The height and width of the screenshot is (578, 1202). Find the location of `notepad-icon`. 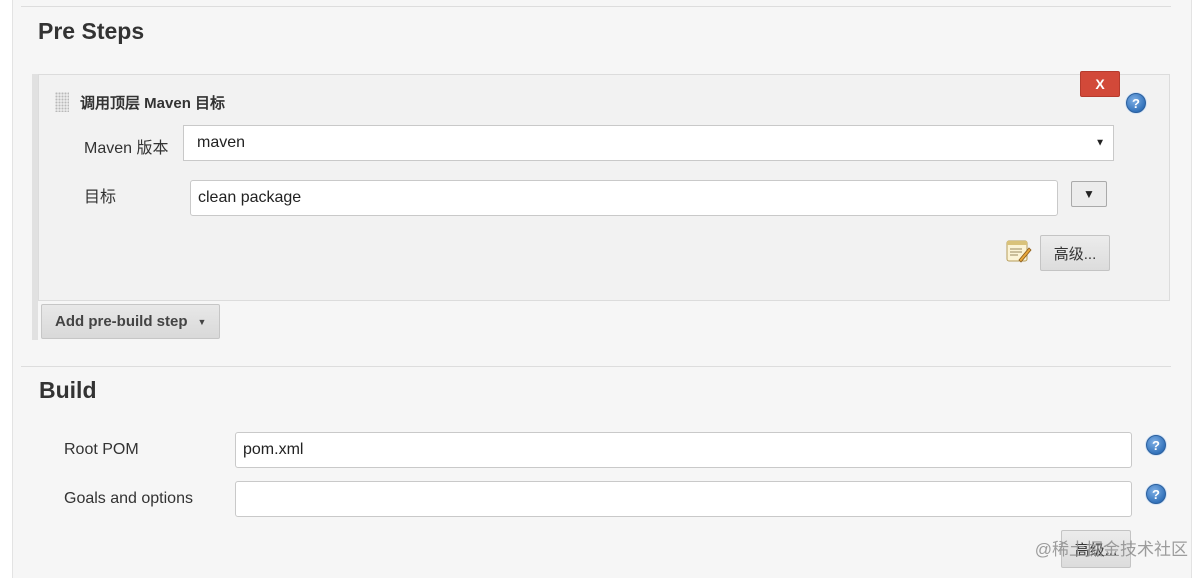

notepad-icon is located at coordinates (1018, 251).